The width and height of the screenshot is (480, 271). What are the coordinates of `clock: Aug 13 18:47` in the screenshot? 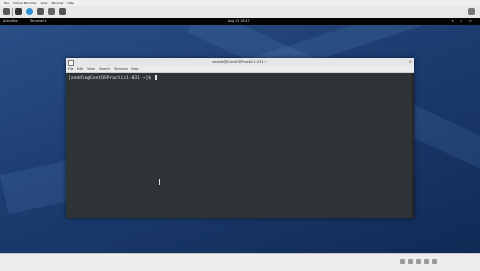 It's located at (239, 21).